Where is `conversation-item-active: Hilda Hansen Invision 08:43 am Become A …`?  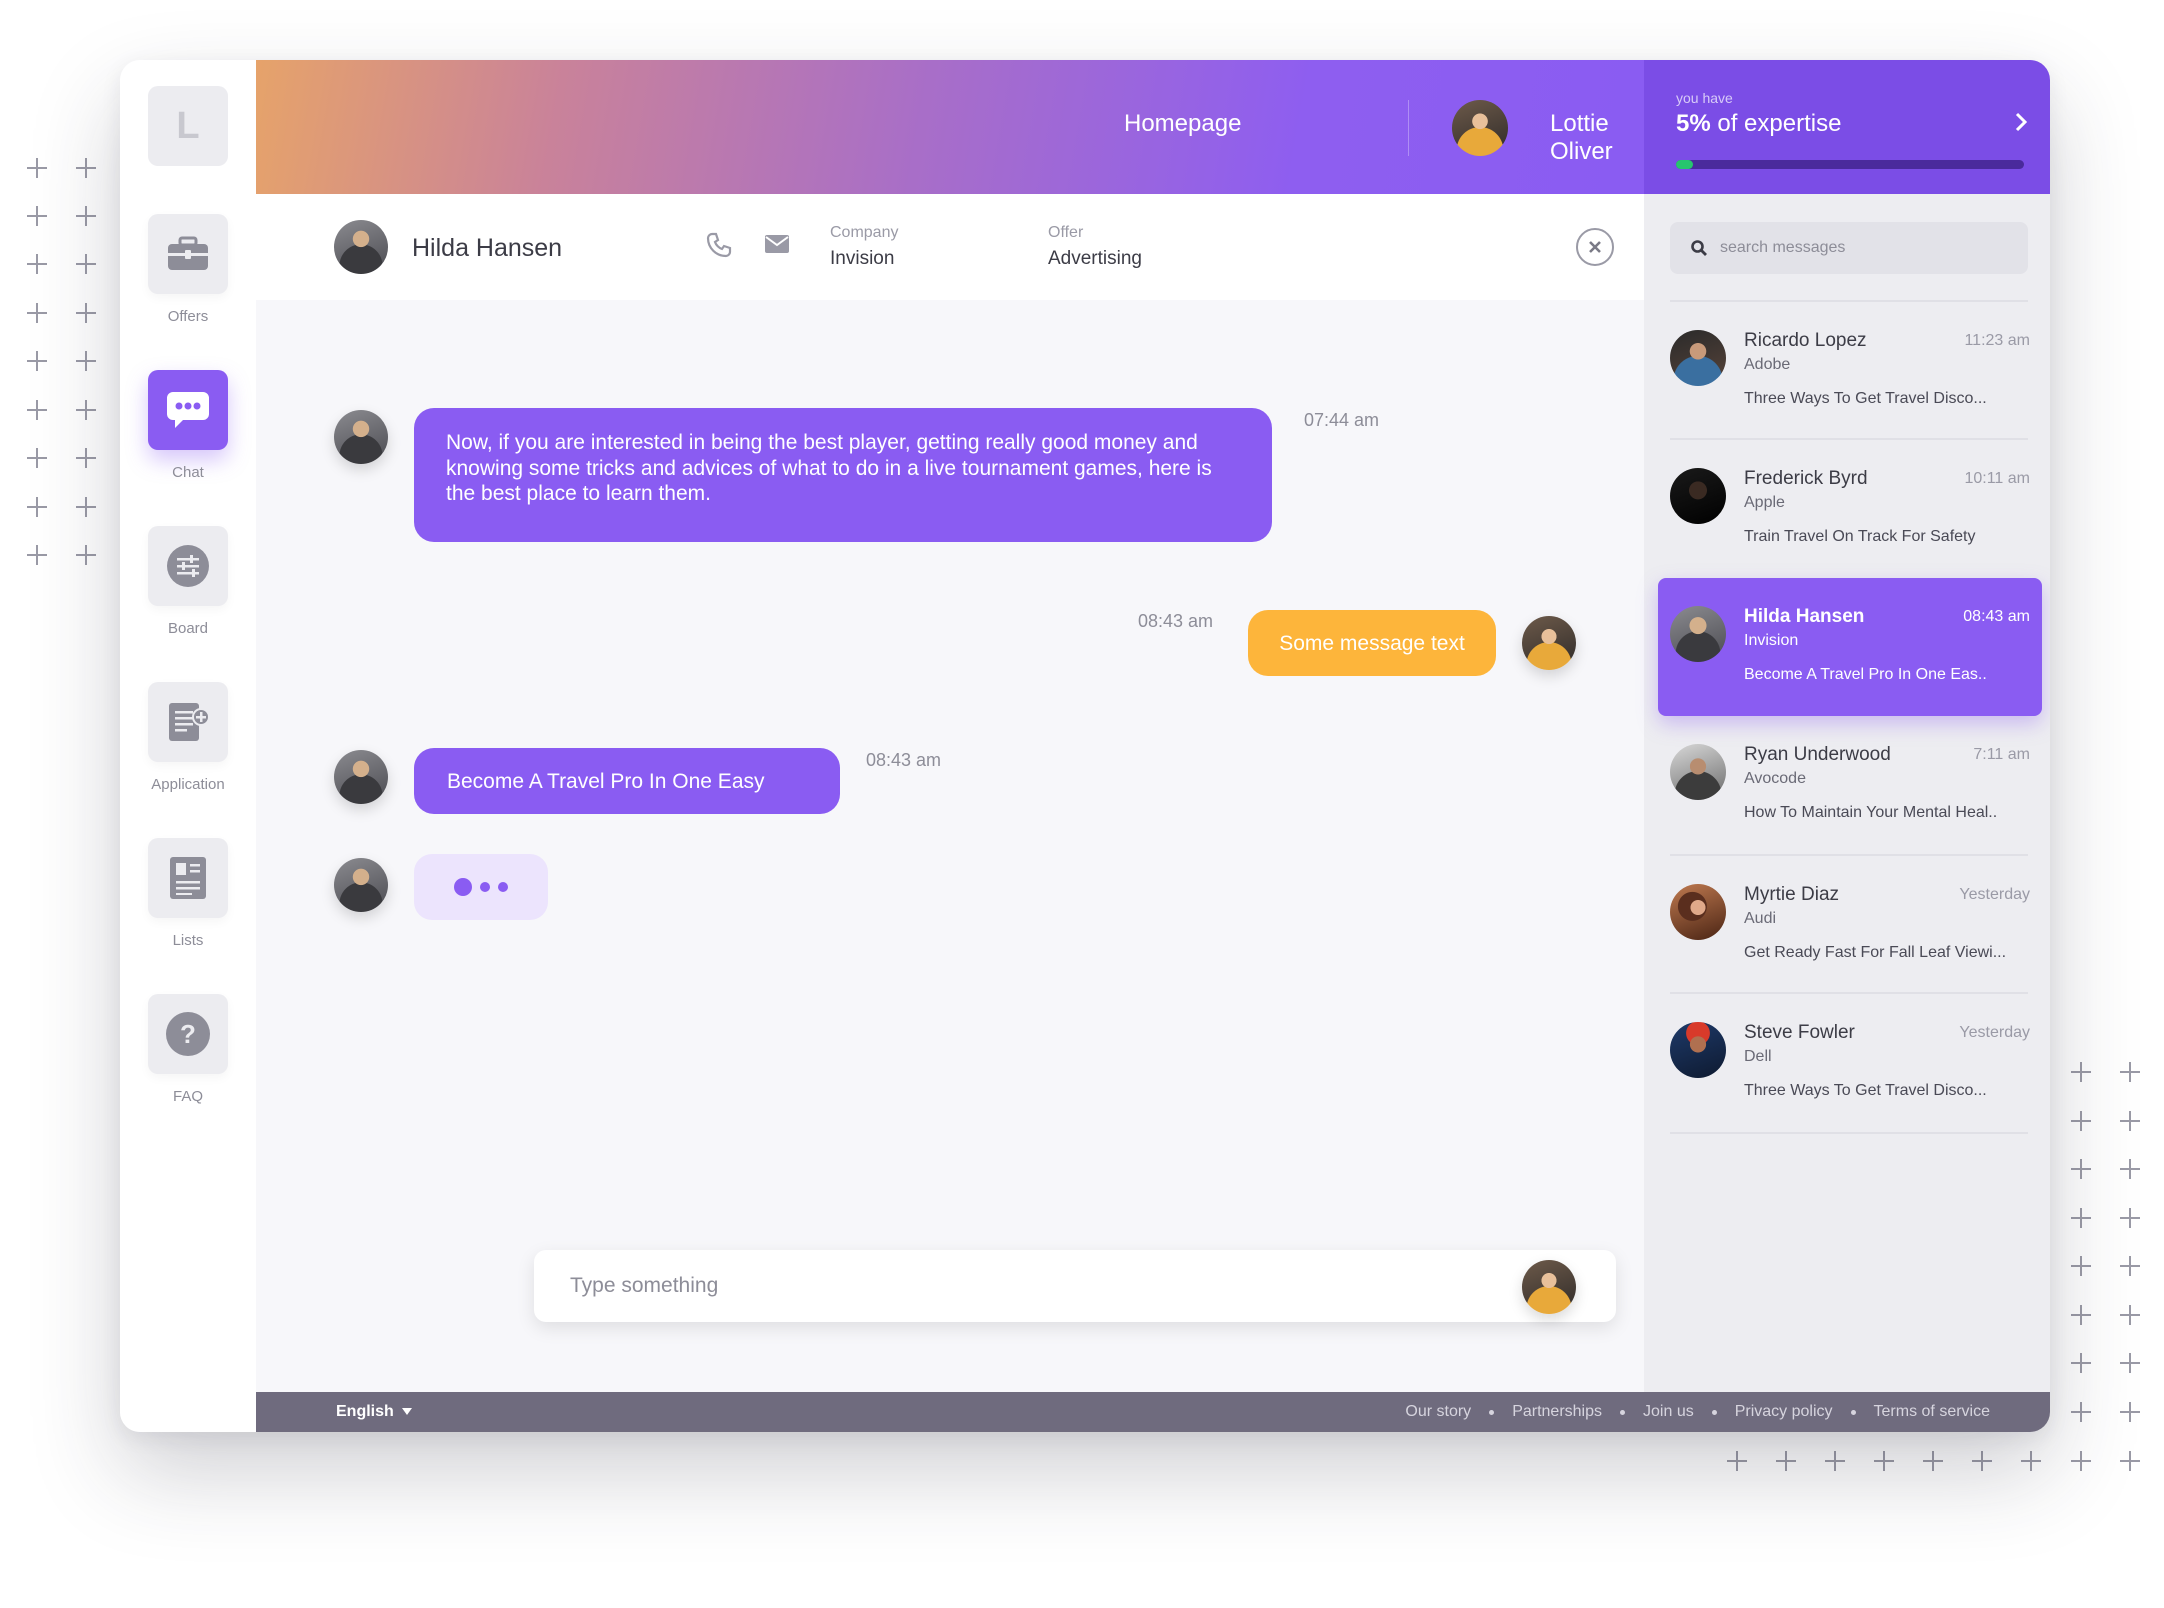 conversation-item-active: Hilda Hansen Invision 08:43 am Become A … is located at coordinates (1850, 647).